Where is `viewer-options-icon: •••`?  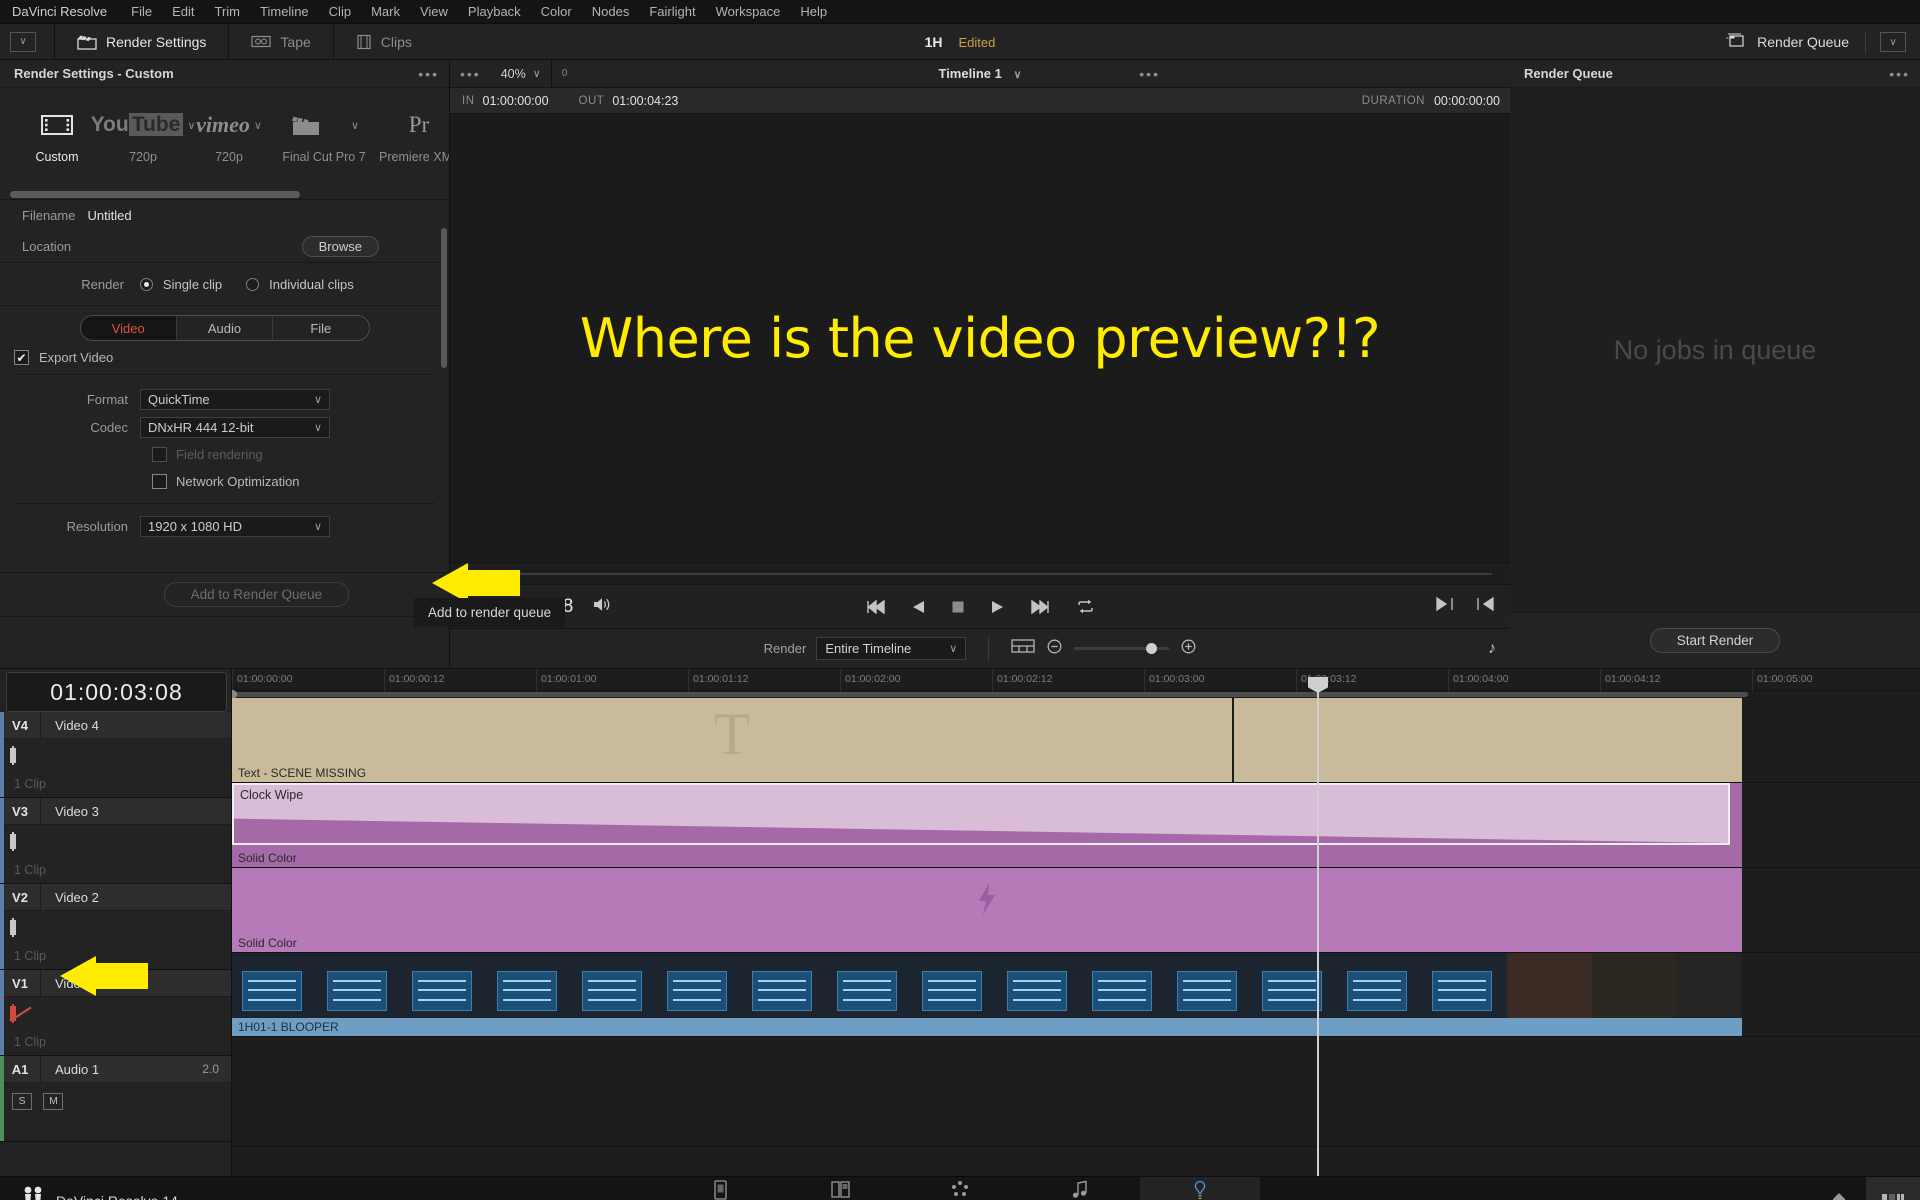 viewer-options-icon: ••• is located at coordinates (470, 74).